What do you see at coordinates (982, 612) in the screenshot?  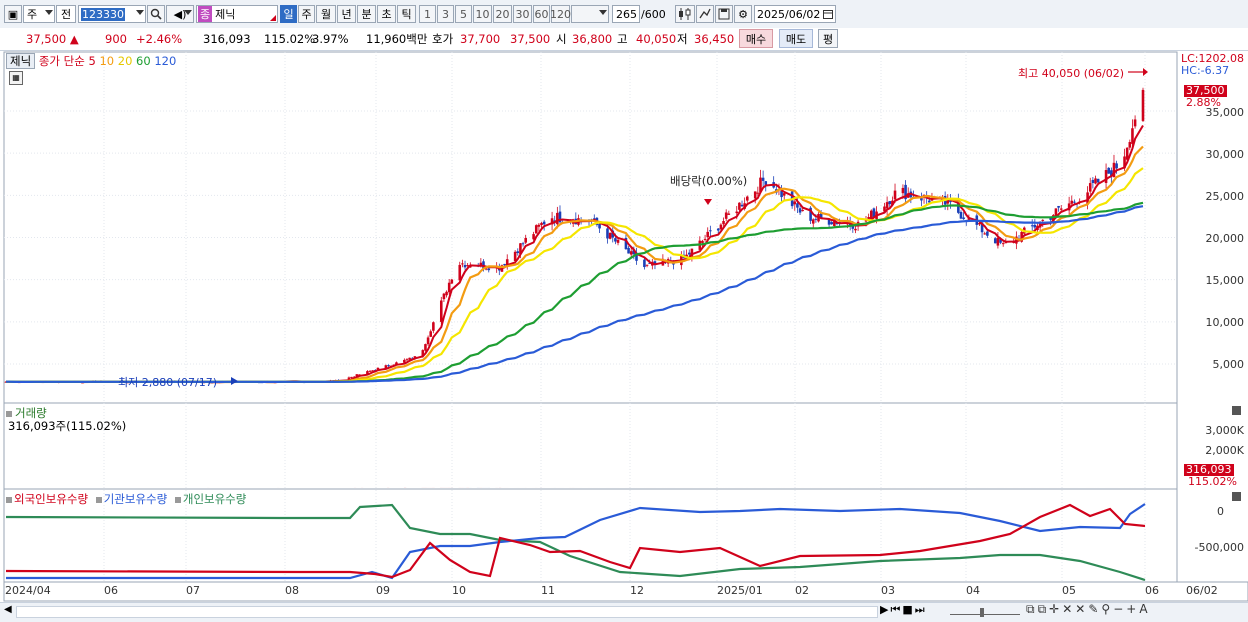 I see `zoom-slider-handle` at bounding box center [982, 612].